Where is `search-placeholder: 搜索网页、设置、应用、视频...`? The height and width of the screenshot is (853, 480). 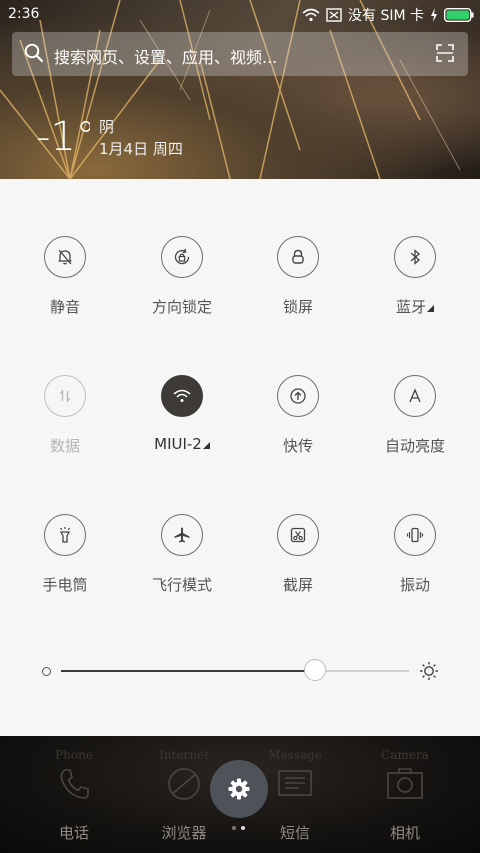 search-placeholder: 搜索网页、设置、应用、视频... is located at coordinates (166, 57).